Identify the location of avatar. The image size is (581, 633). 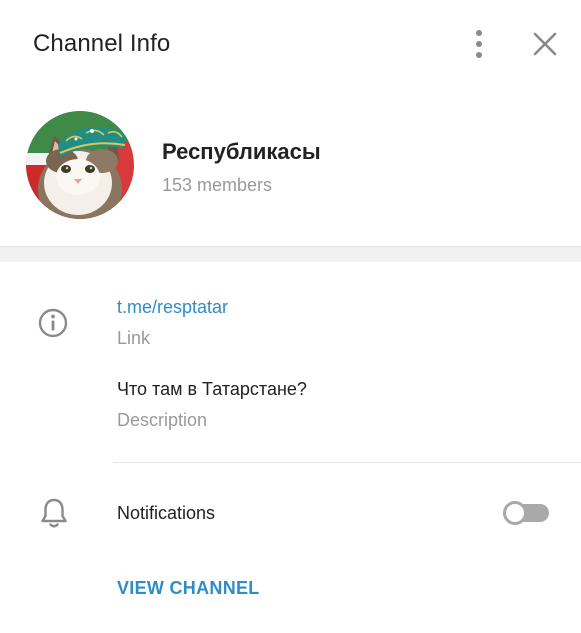
(80, 165).